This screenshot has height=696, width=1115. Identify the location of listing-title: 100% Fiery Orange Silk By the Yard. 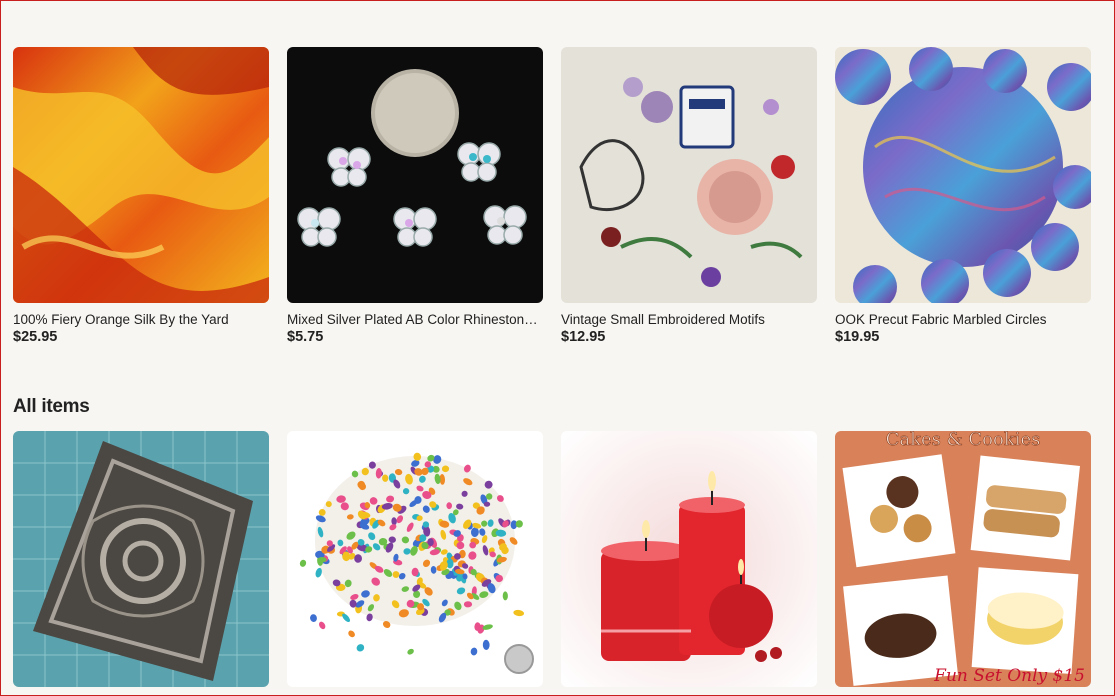
(141, 320).